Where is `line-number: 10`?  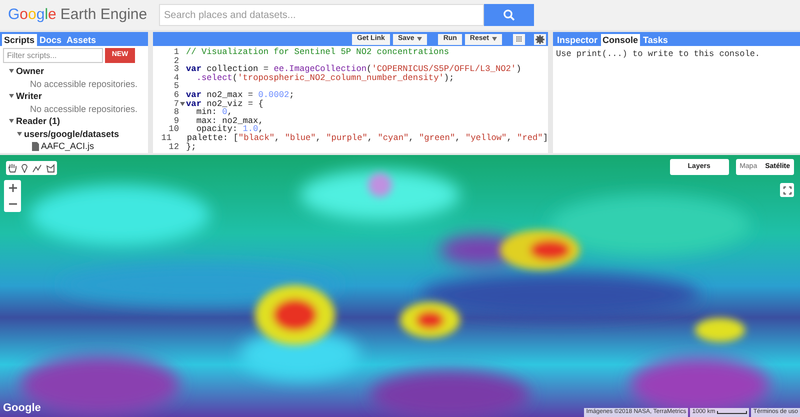
line-number: 10 is located at coordinates (173, 129).